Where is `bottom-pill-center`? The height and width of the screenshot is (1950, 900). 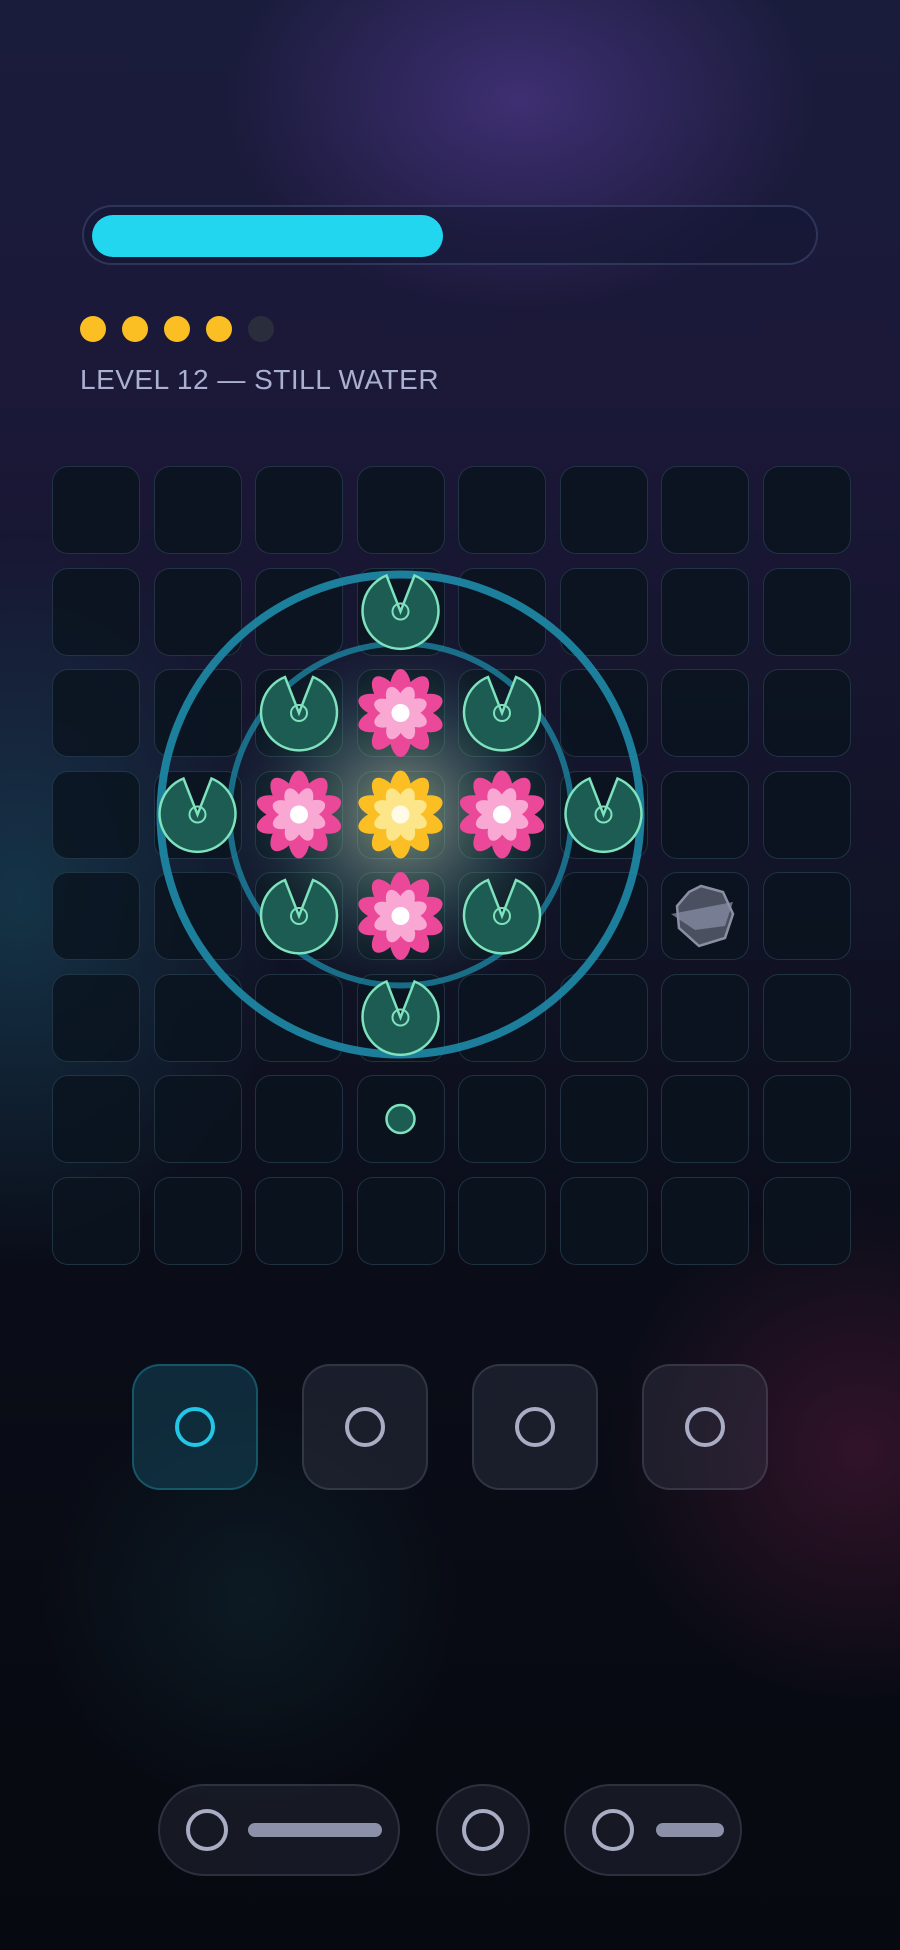
bottom-pill-center is located at coordinates (483, 1830).